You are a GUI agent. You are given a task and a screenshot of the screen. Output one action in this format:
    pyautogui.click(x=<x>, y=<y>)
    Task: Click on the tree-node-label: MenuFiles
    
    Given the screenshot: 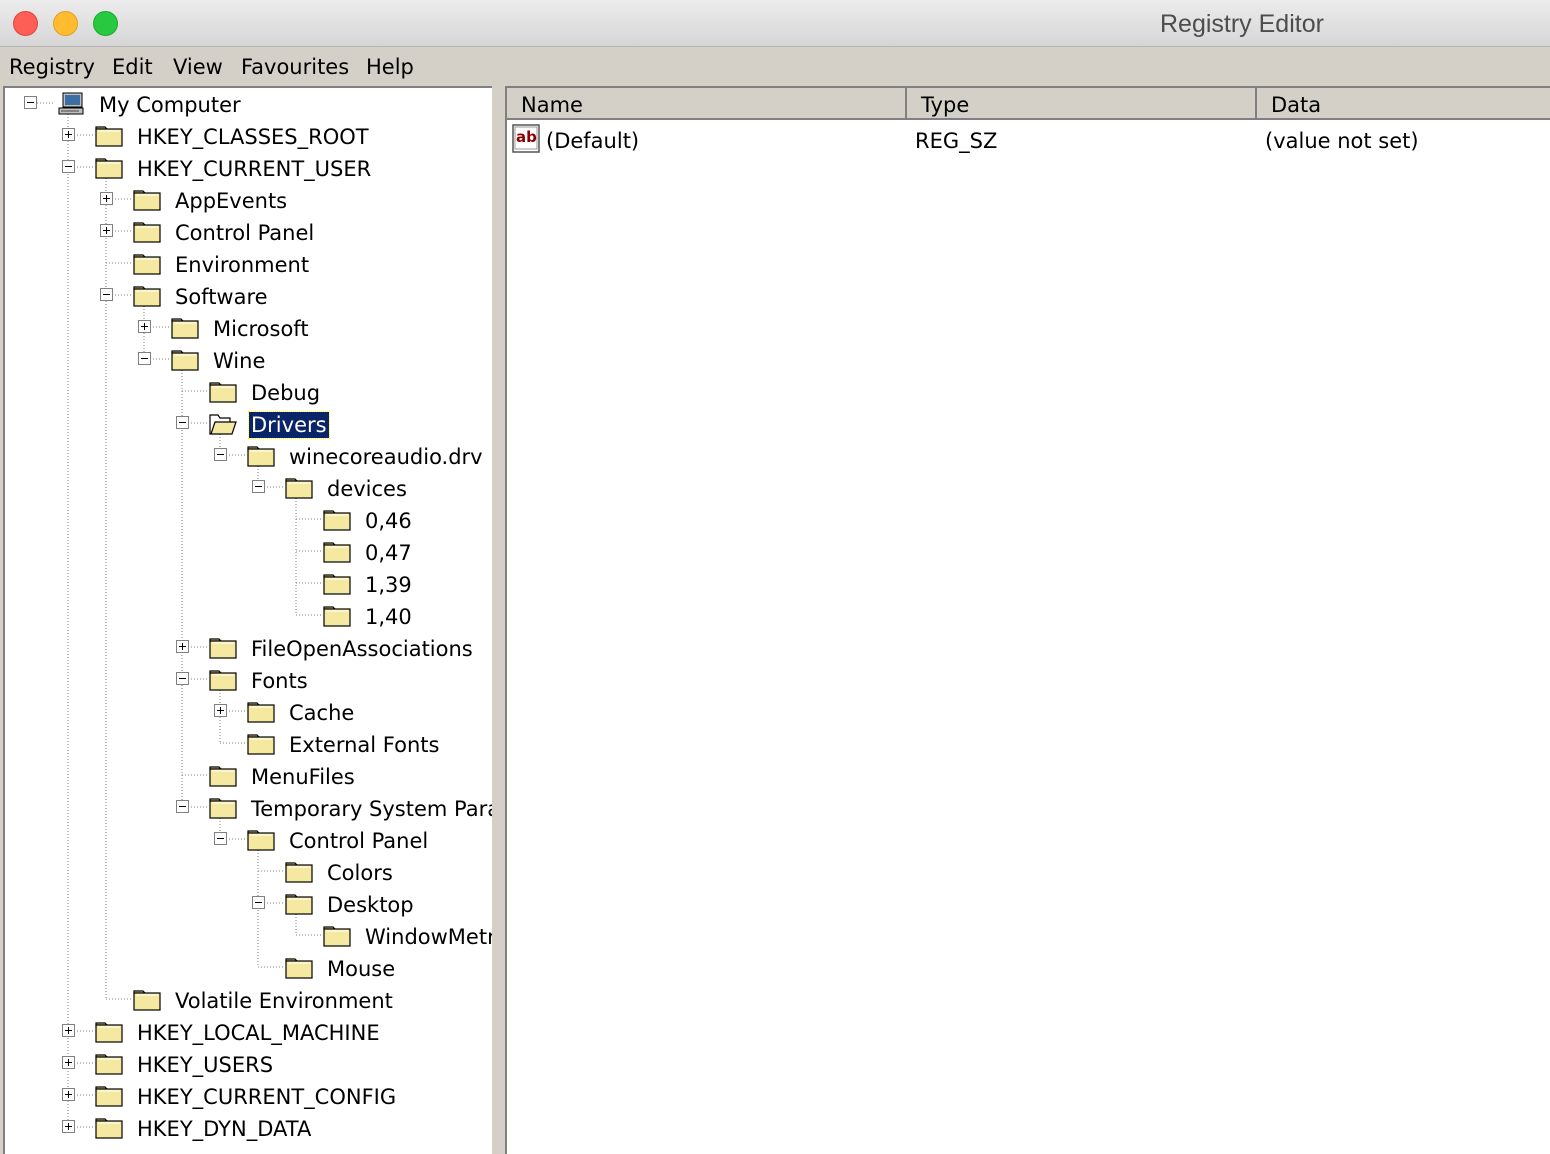 What is the action you would take?
    pyautogui.click(x=303, y=777)
    